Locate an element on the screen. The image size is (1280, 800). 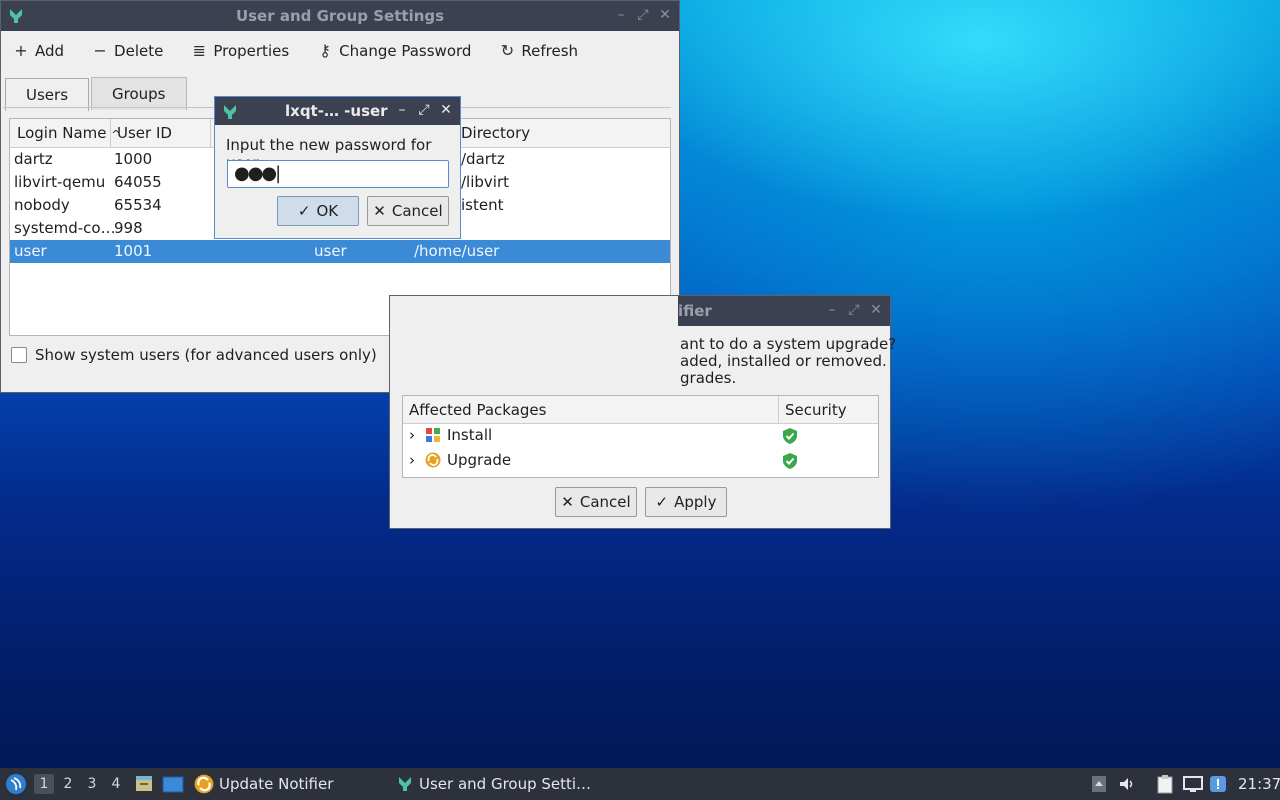
plus-icon: + is located at coordinates (21, 50).